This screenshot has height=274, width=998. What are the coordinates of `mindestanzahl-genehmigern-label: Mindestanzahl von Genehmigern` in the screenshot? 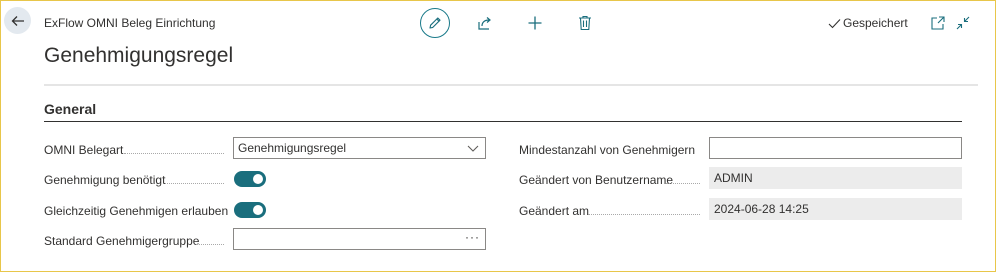 It's located at (607, 150).